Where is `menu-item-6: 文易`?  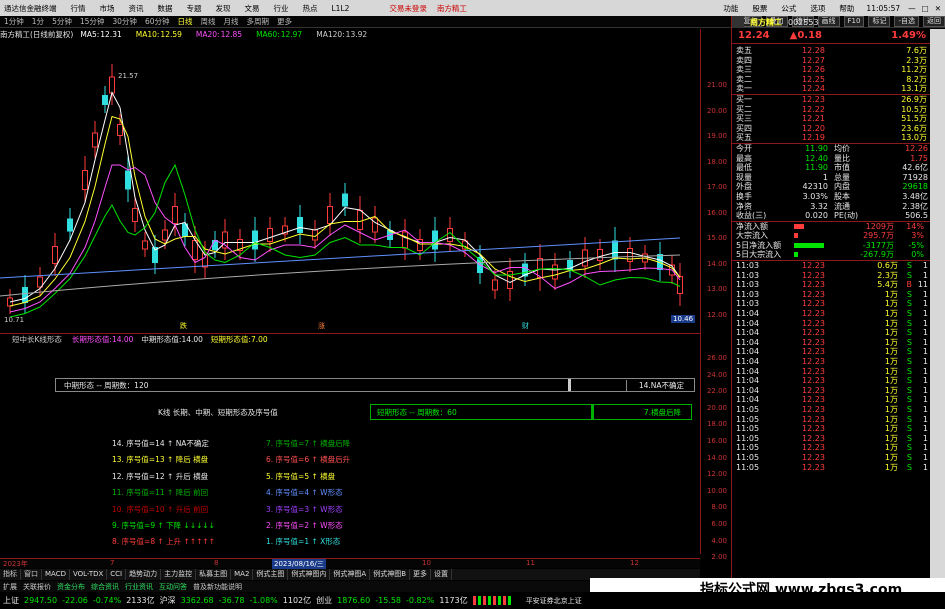
menu-item-6: 文易 is located at coordinates (252, 8).